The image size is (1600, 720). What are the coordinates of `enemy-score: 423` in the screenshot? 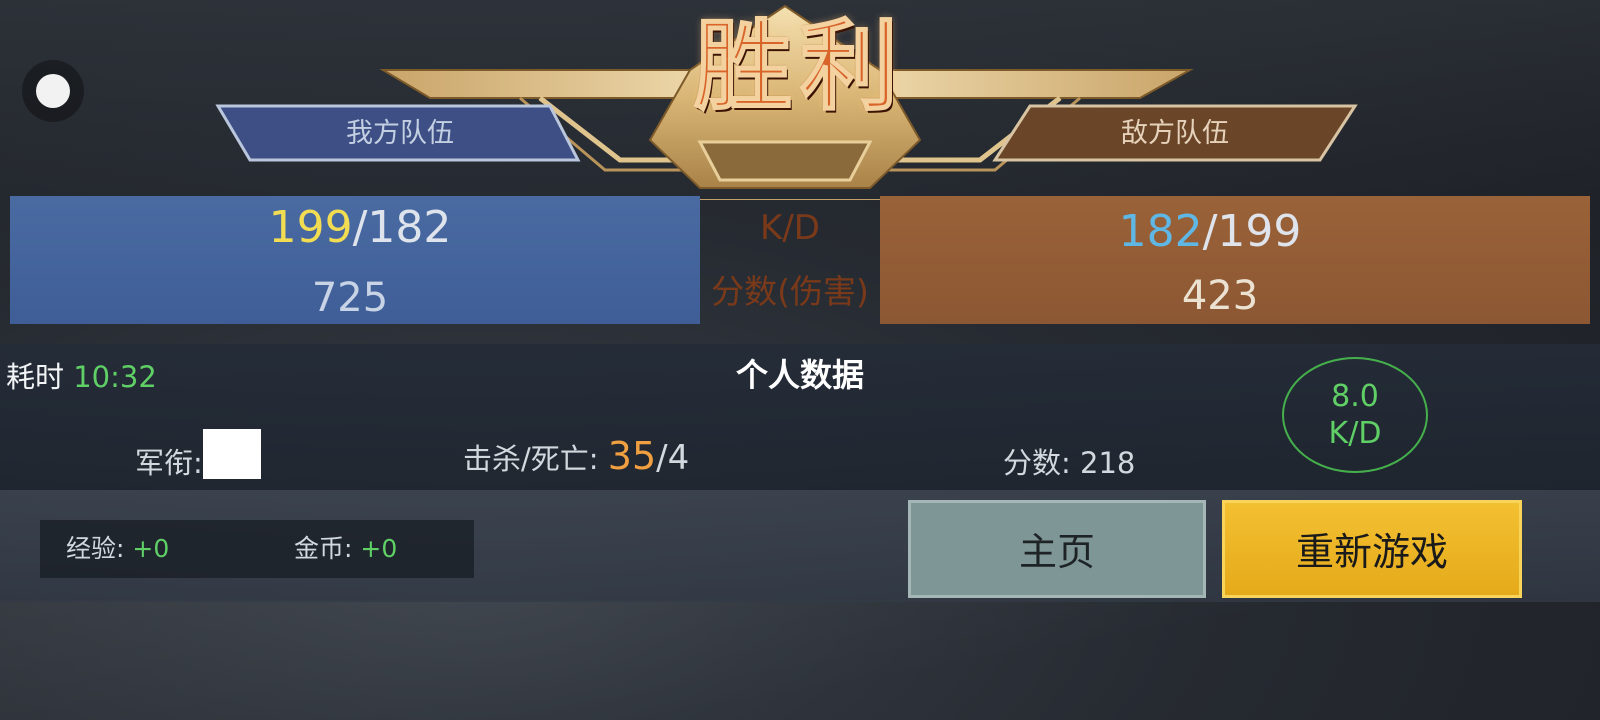 It's located at (1220, 296).